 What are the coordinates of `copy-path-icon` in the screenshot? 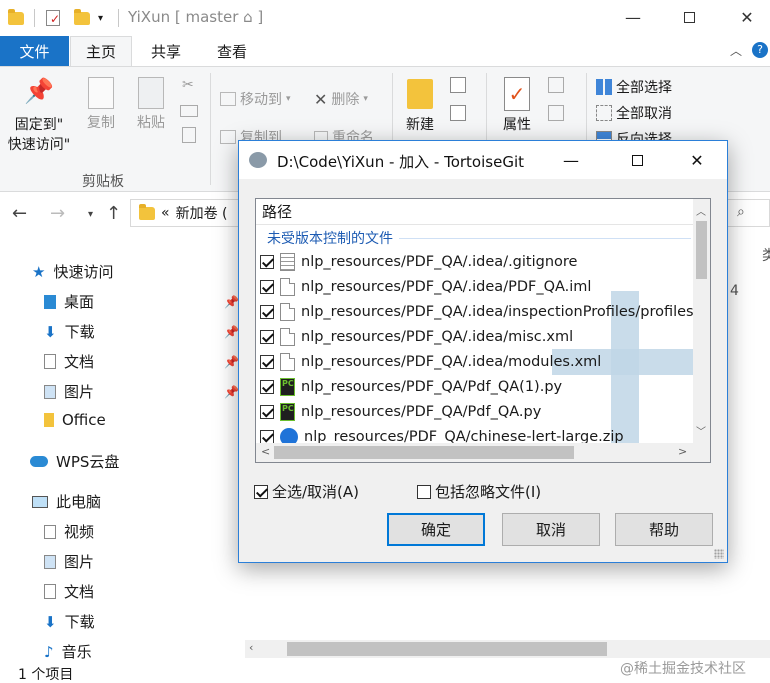 It's located at (189, 111).